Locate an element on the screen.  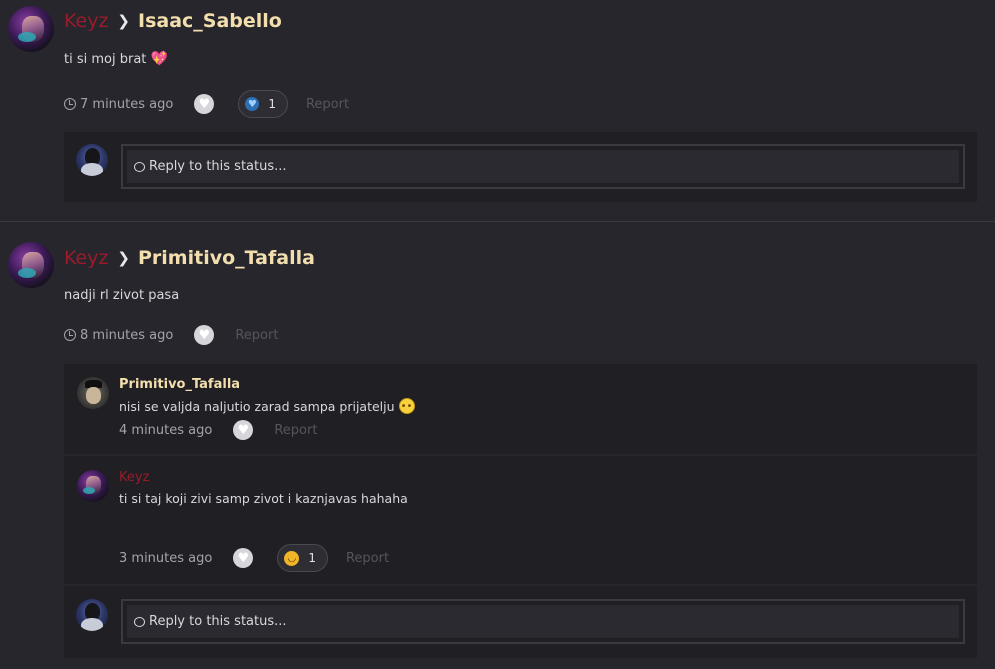
status-message: nadji rl zivot pasa is located at coordinates (122, 295).